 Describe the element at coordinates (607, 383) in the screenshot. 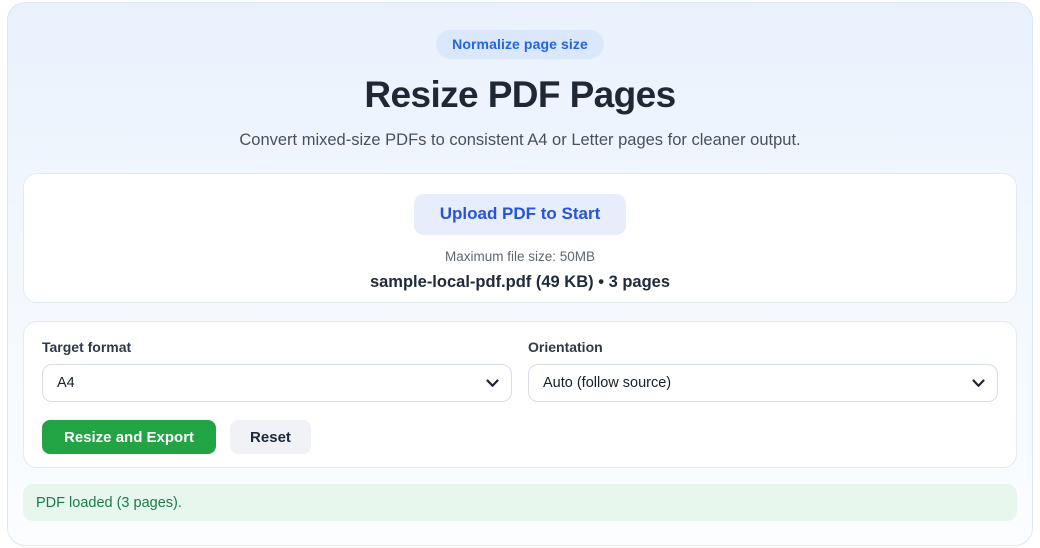

I see `orientation-value: Auto (follow source)` at that location.